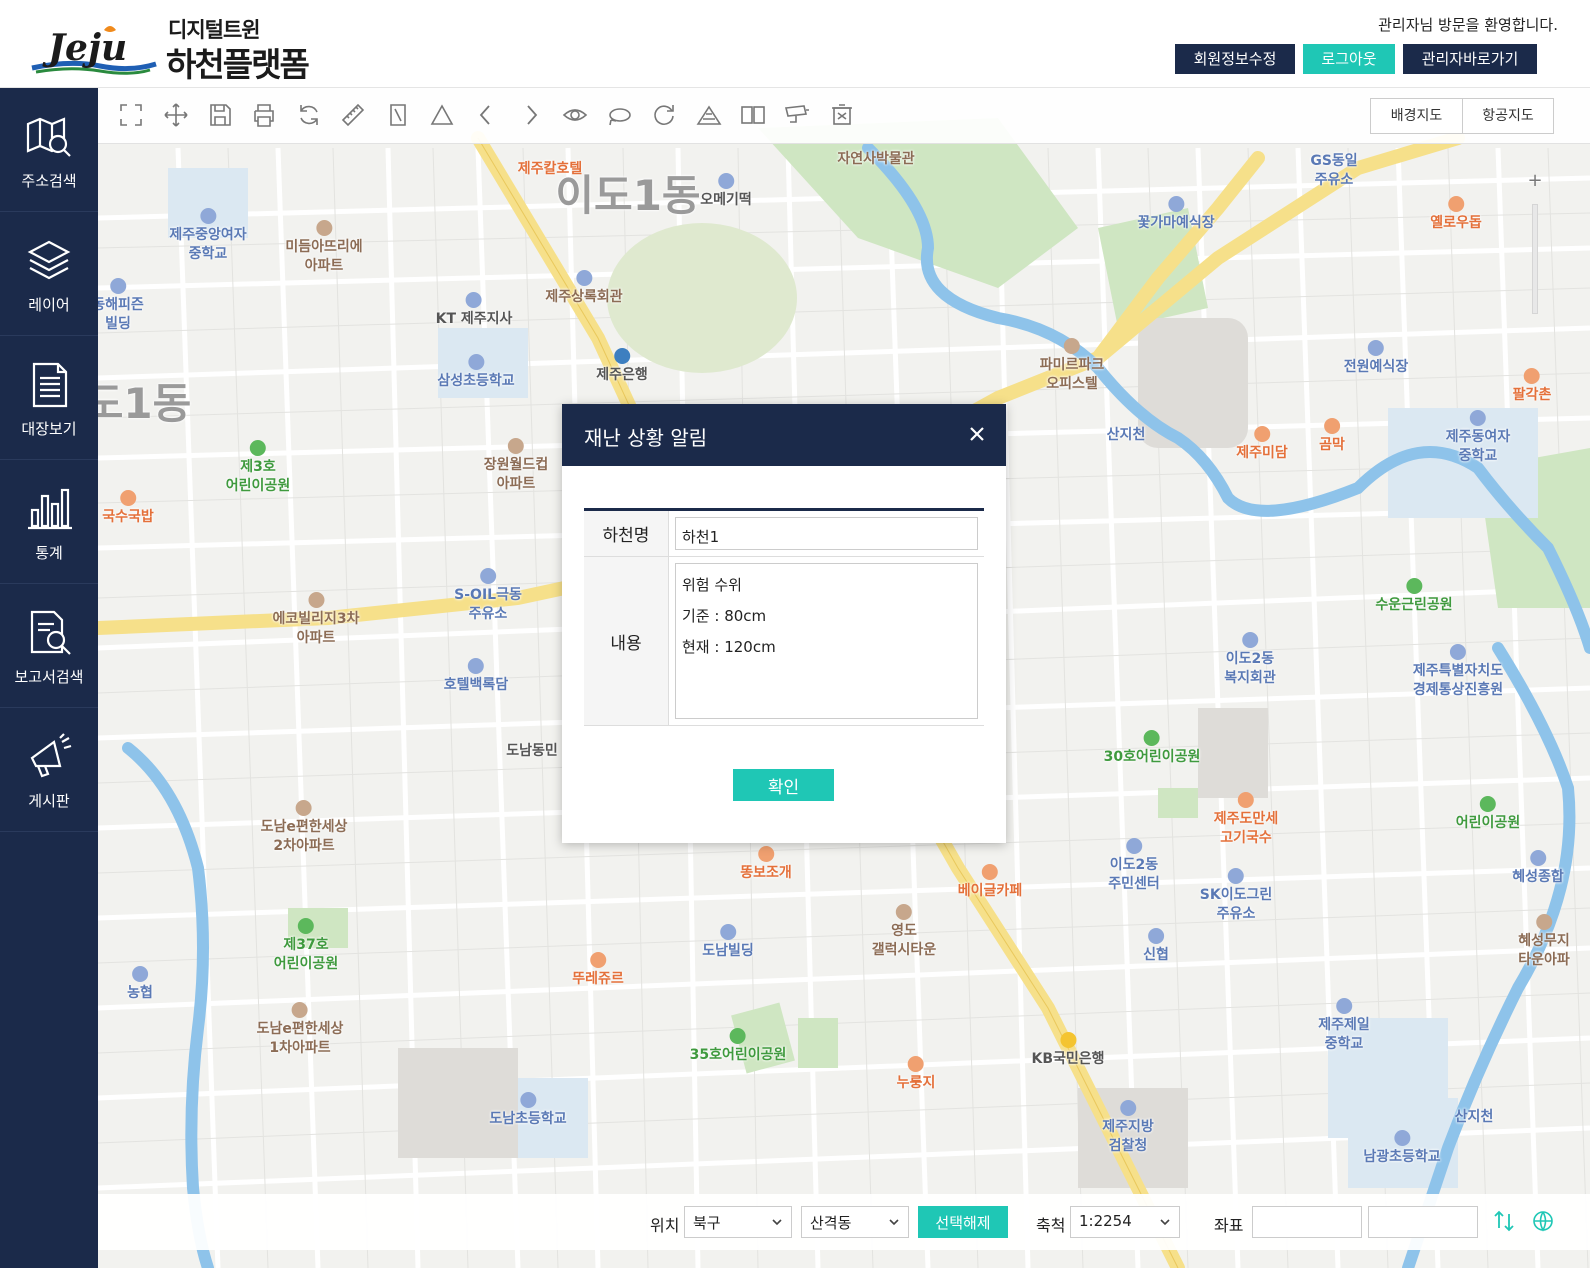 Image resolution: width=1590 pixels, height=1268 pixels. Describe the element at coordinates (1478, 438) in the screenshot. I see `map-label: 제주동여자 중학교` at that location.